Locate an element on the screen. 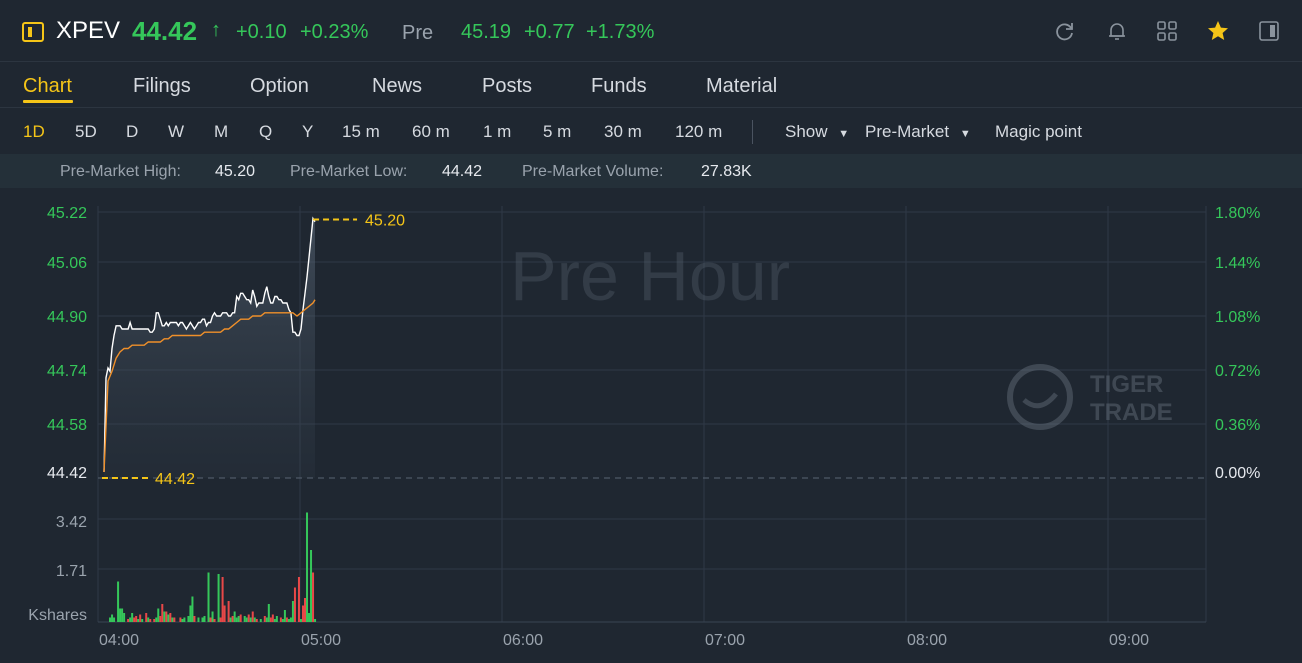 The width and height of the screenshot is (1302, 663). premarket-volume-value: 27.83K is located at coordinates (726, 171).